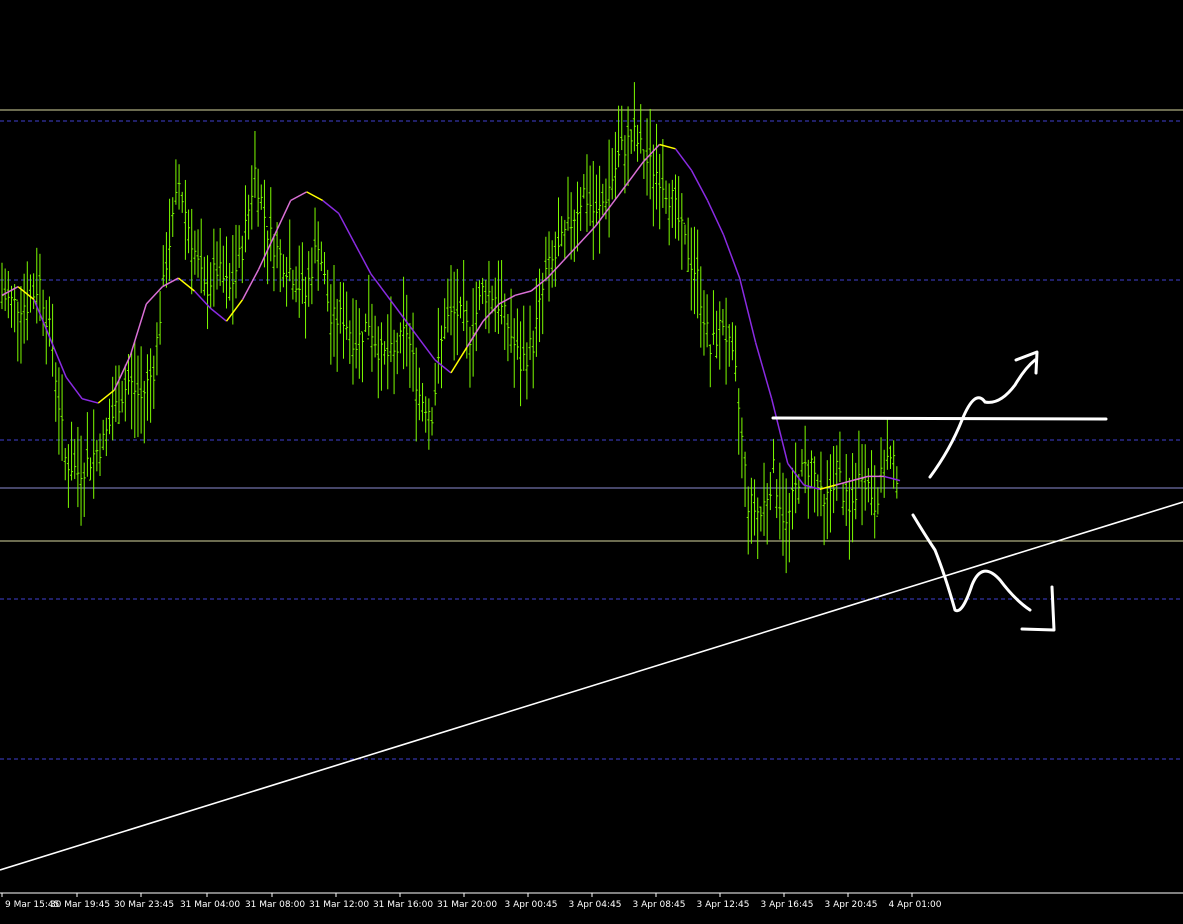 The image size is (1183, 924). Describe the element at coordinates (939, 491) in the screenshot. I see `drawing-annotations` at that location.